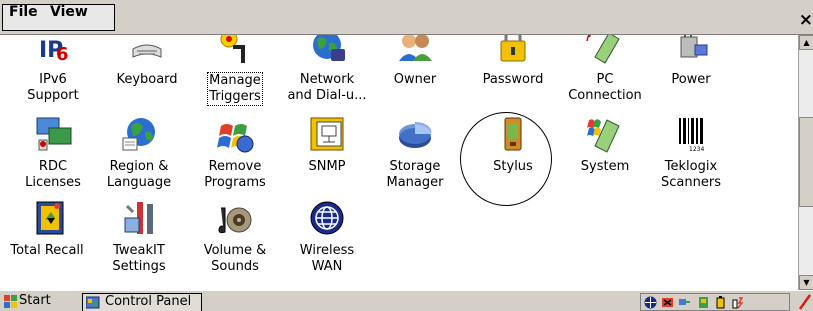 The width and height of the screenshot is (813, 311). Describe the element at coordinates (329, 48) in the screenshot. I see `network-icon` at that location.